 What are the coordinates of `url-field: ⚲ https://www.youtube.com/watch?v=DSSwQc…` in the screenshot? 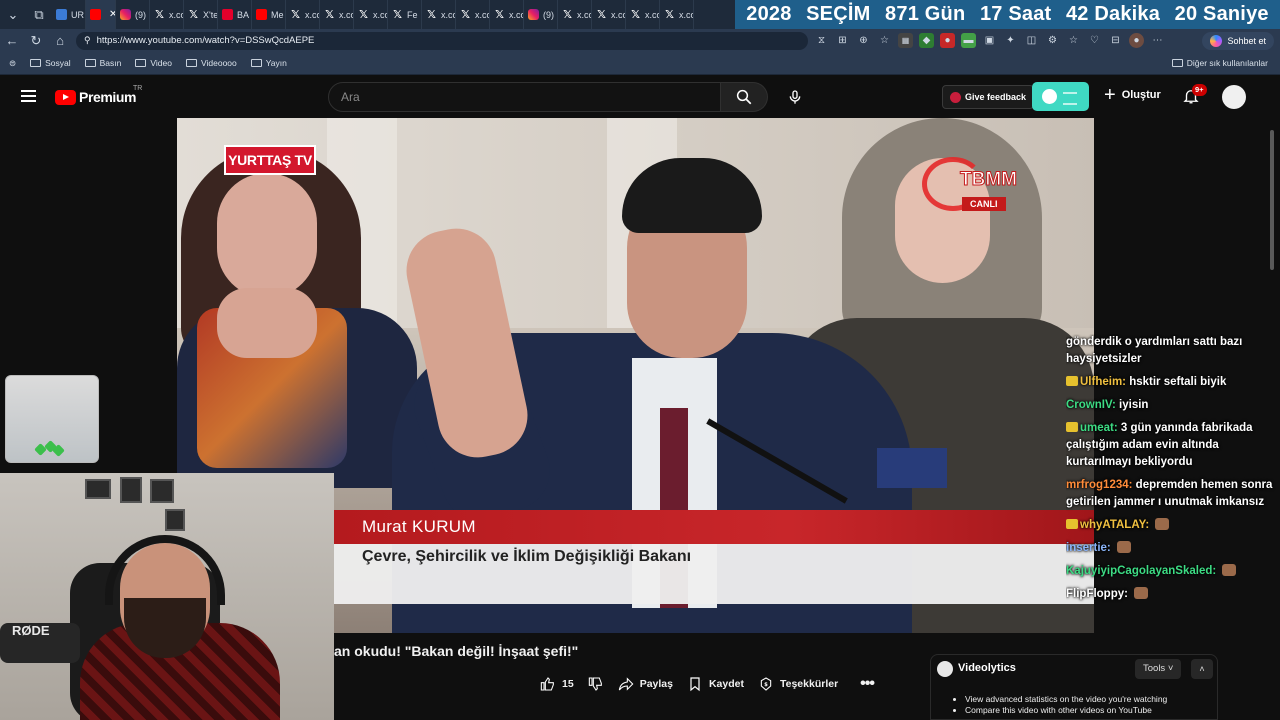 It's located at (442, 40).